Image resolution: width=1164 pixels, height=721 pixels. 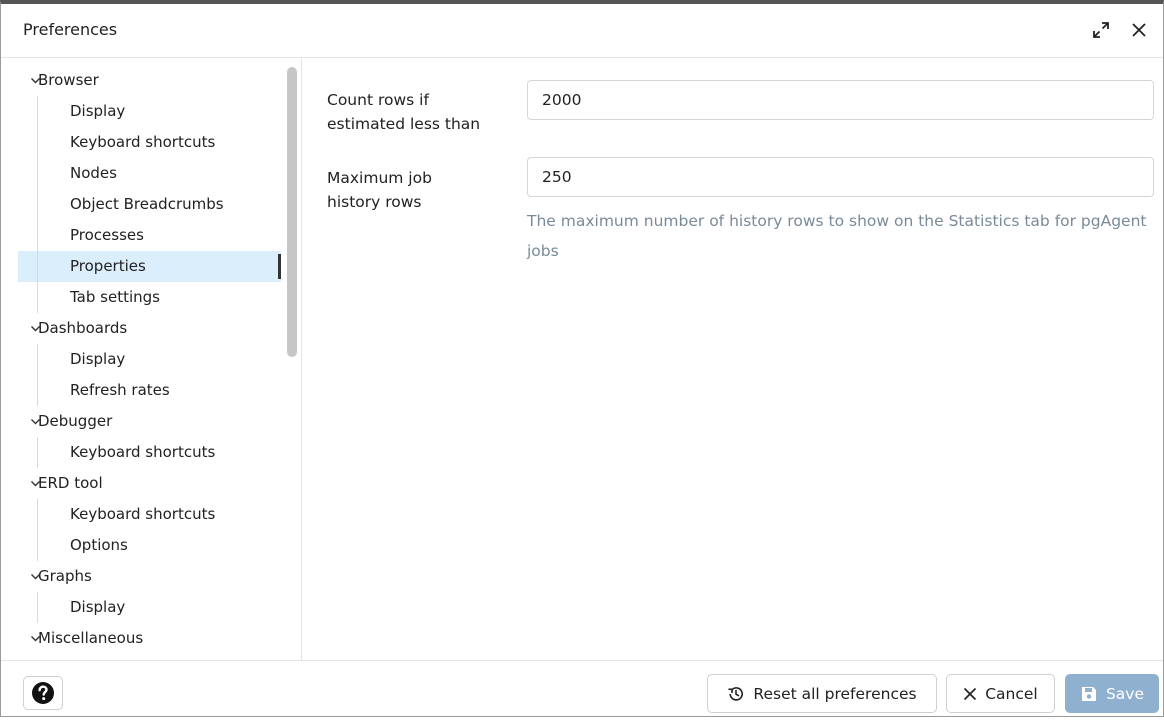 I want to click on help-button, so click(x=43, y=693).